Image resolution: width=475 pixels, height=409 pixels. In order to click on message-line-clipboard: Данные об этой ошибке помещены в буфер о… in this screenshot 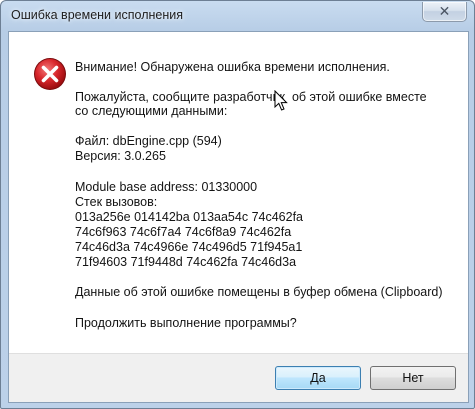, I will do `click(259, 292)`.